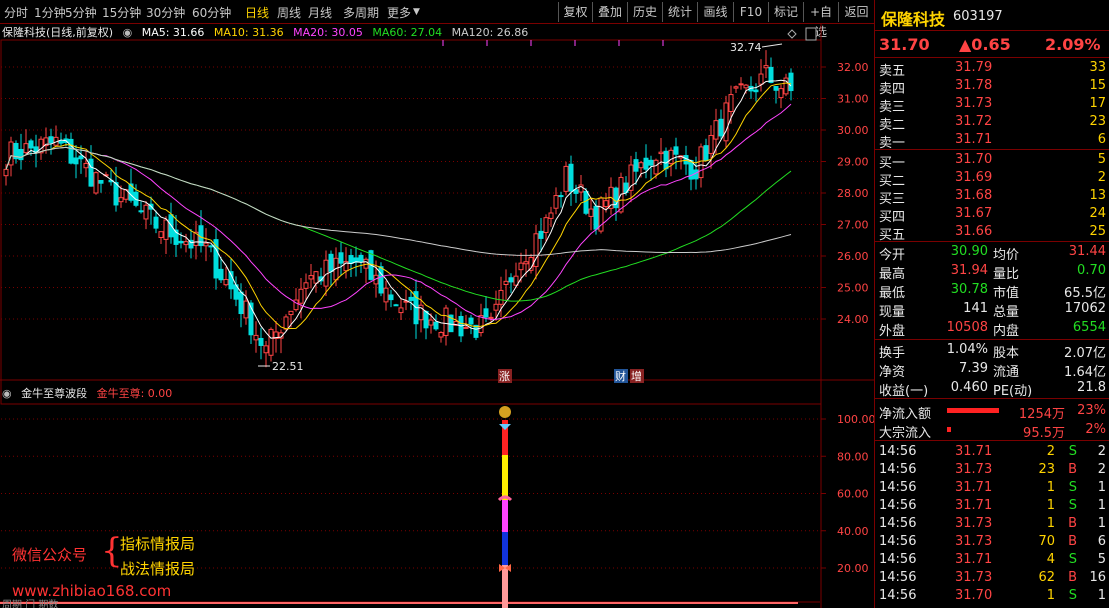 The image size is (1109, 608). Describe the element at coordinates (490, 32) in the screenshot. I see `ma120-value: MA120: 26.86` at that location.